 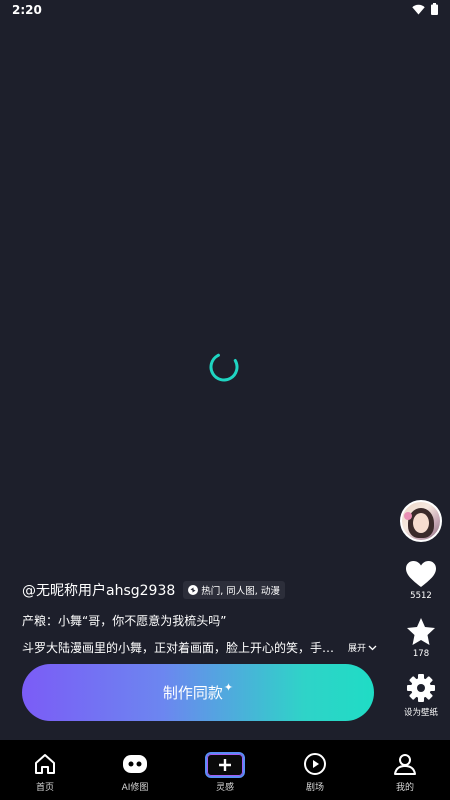 I want to click on favorite-button: 178, so click(x=421, y=638).